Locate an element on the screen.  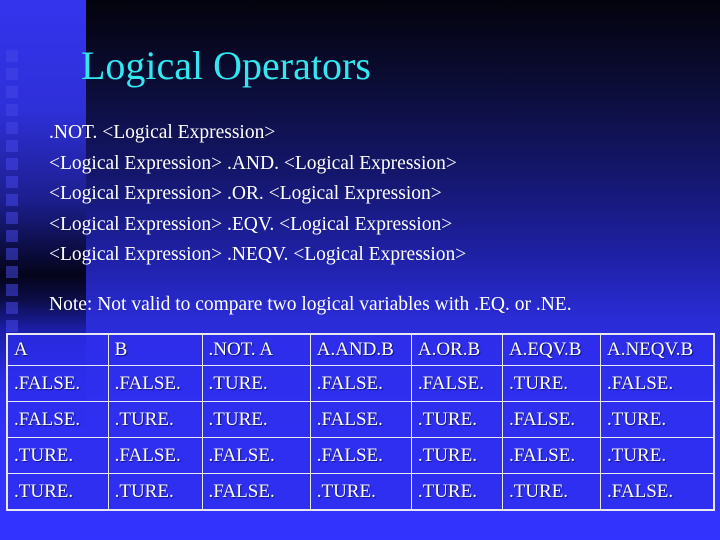
column-header: A.EQV.B is located at coordinates (551, 349).